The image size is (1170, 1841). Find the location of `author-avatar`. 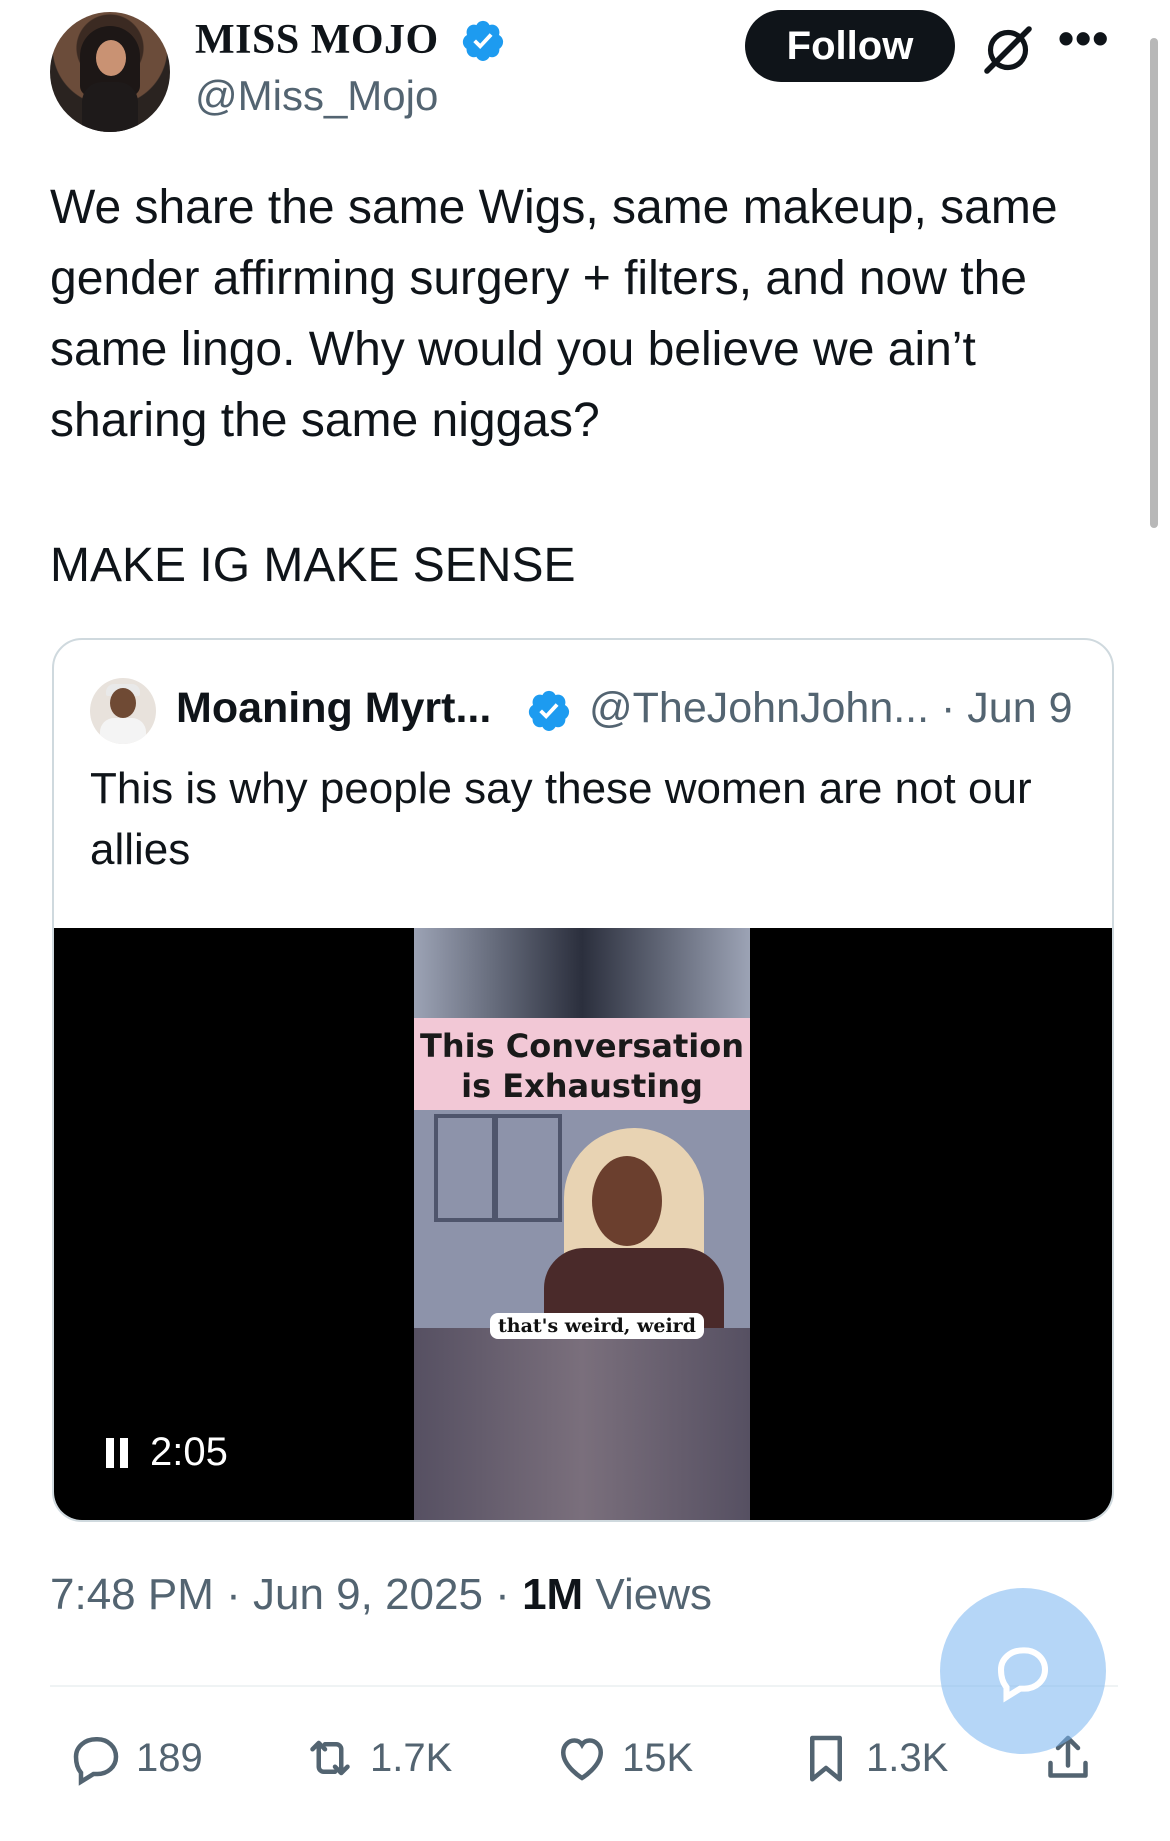

author-avatar is located at coordinates (110, 72).